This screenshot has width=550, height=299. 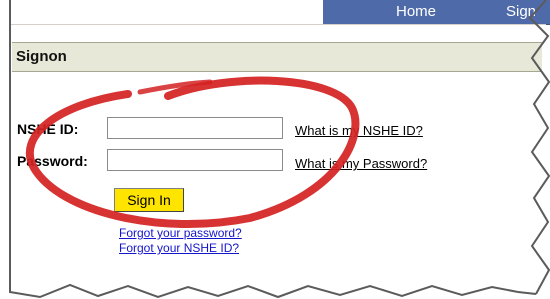 What do you see at coordinates (48, 129) in the screenshot?
I see `nshe-id-label: NSHE ID:` at bounding box center [48, 129].